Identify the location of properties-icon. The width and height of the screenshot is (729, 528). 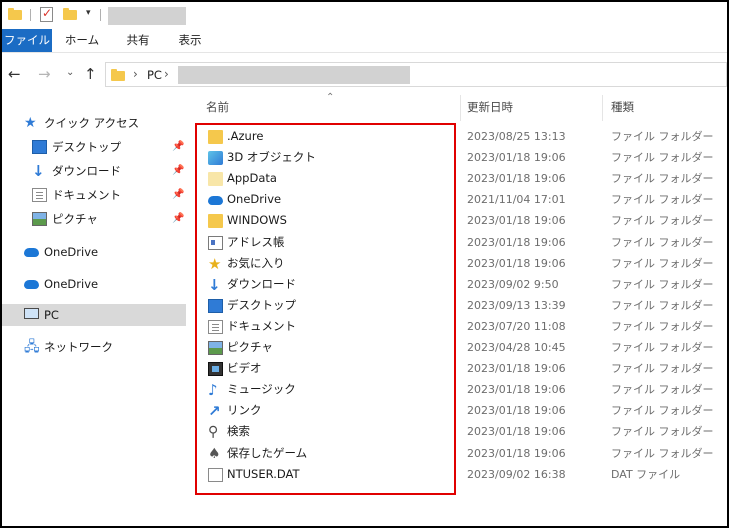
(46, 14).